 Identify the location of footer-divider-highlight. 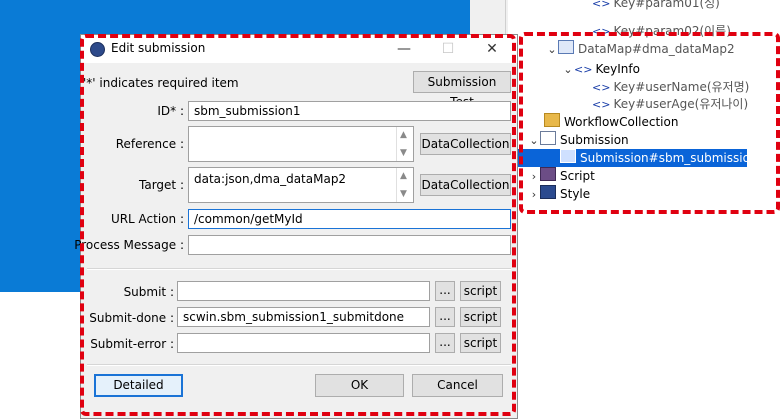
(299, 365).